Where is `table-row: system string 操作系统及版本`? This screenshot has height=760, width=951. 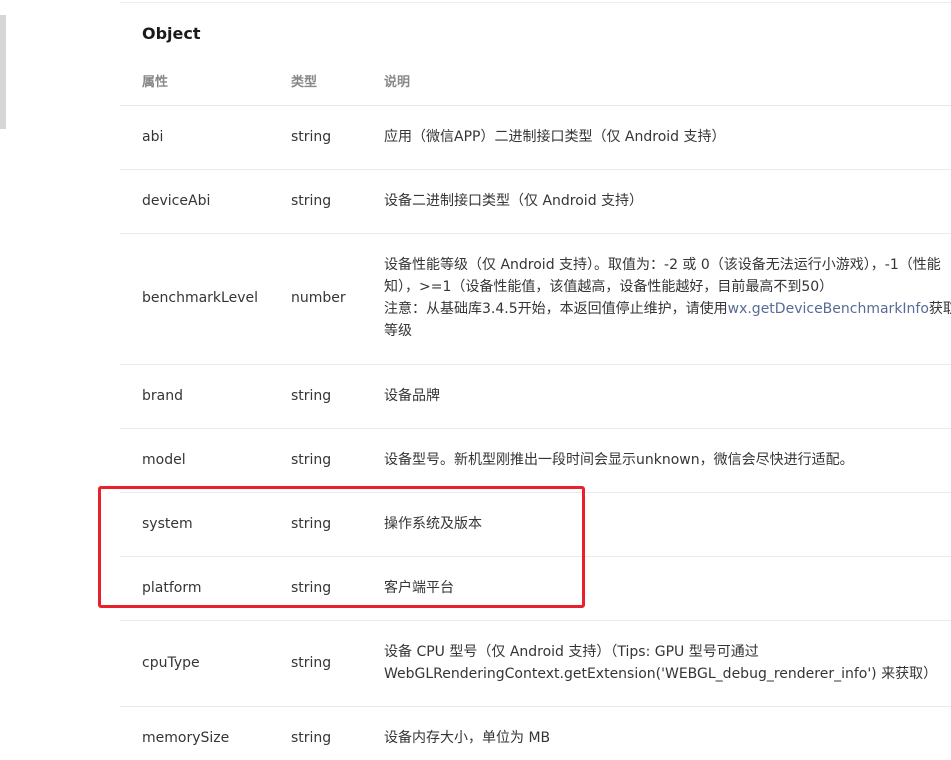
table-row: system string 操作系统及版本 is located at coordinates (535, 525).